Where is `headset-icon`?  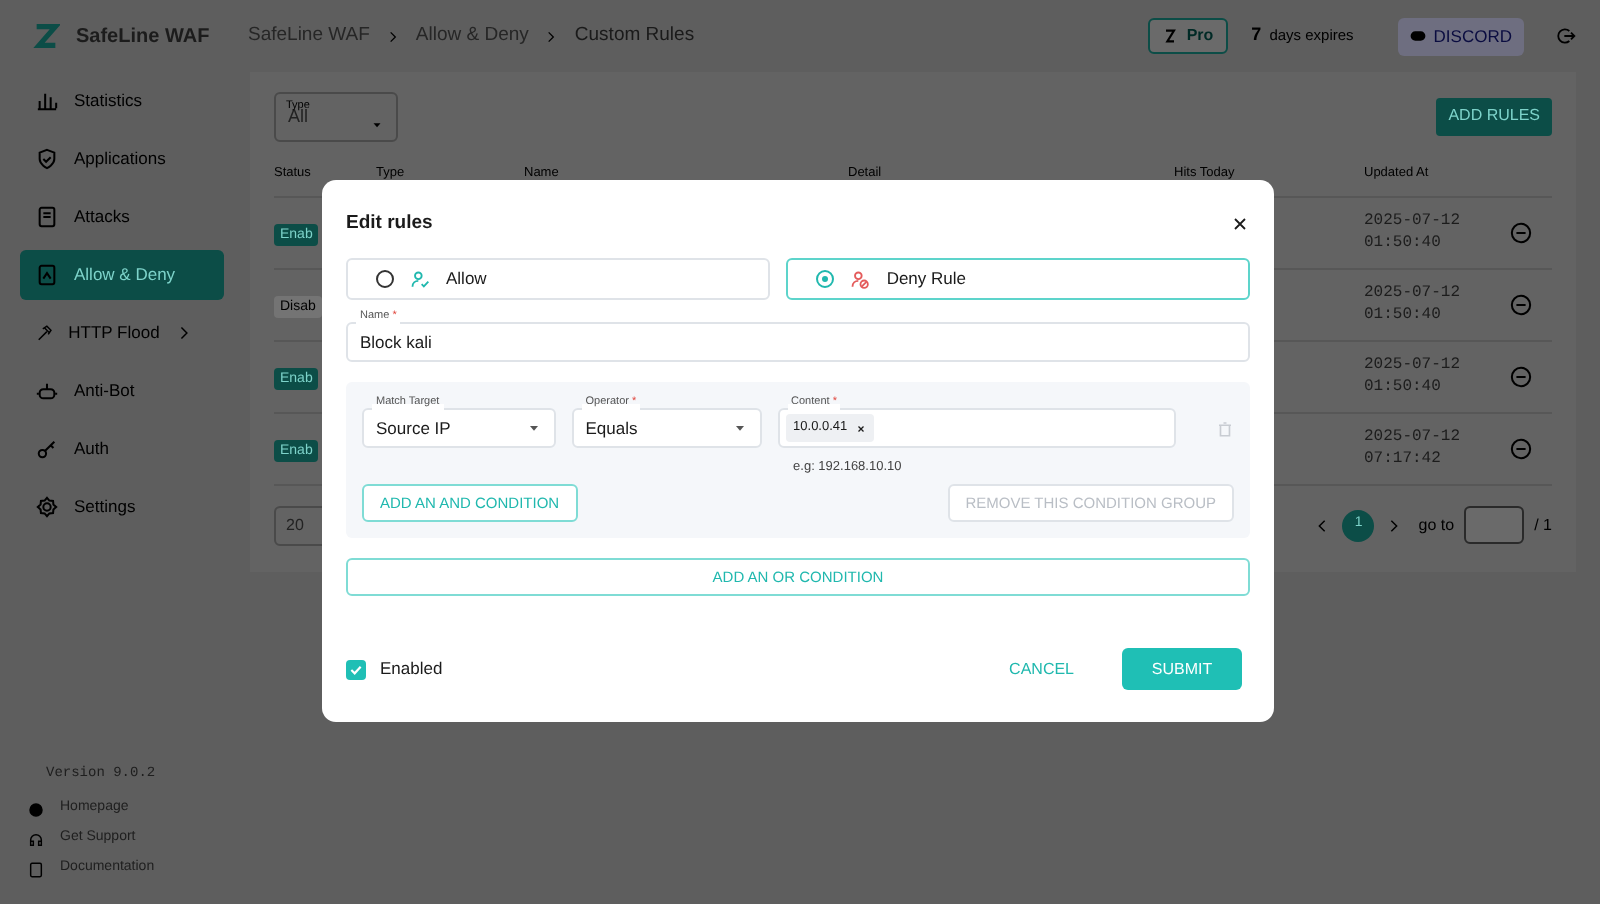 headset-icon is located at coordinates (36, 839).